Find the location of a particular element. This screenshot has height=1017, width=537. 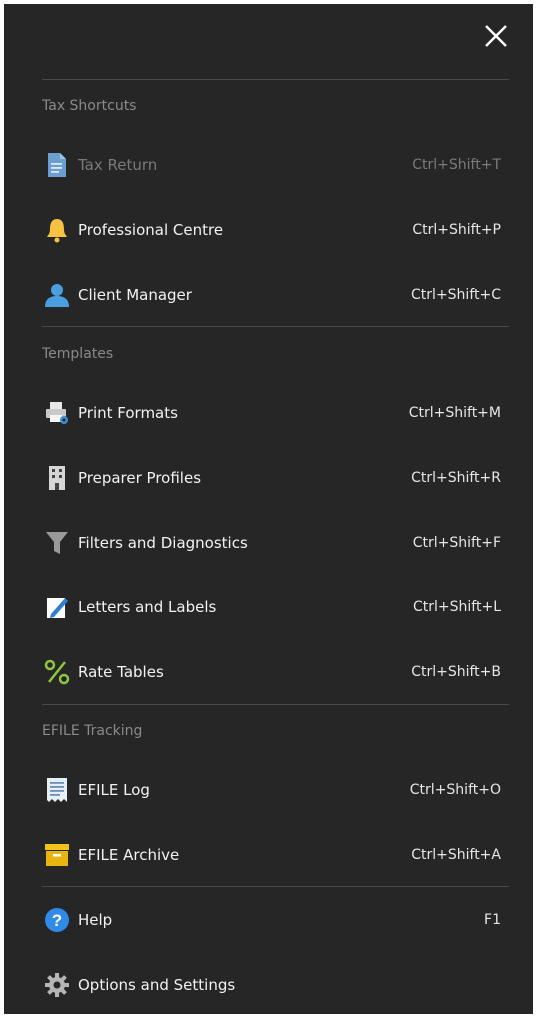

keyboard-shortcut: Ctrl+Shift+L is located at coordinates (457, 607).